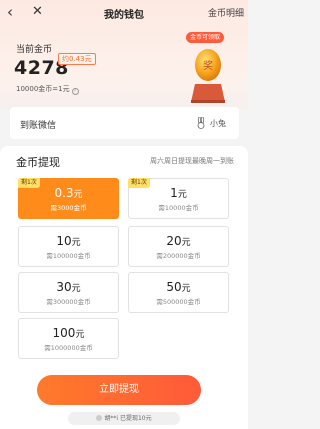 This screenshot has height=429, width=320. I want to click on option-amount: 1元, so click(178, 193).